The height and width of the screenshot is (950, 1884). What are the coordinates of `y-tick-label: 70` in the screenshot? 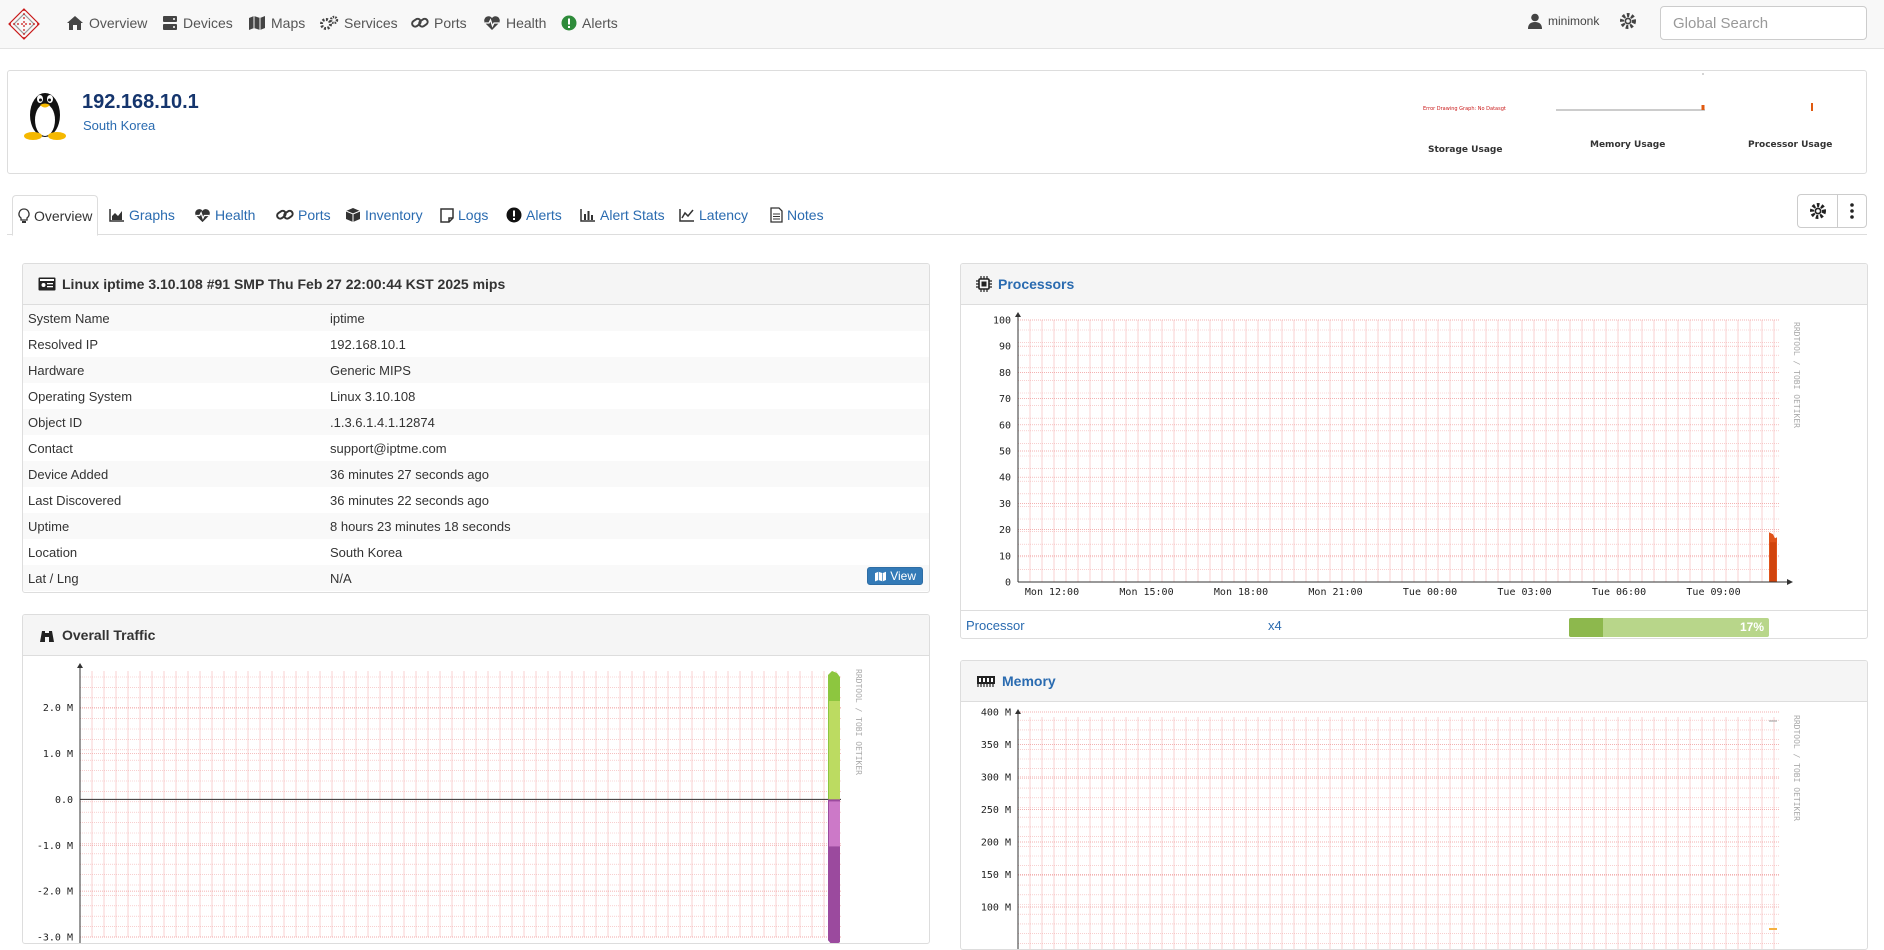 It's located at (1005, 399).